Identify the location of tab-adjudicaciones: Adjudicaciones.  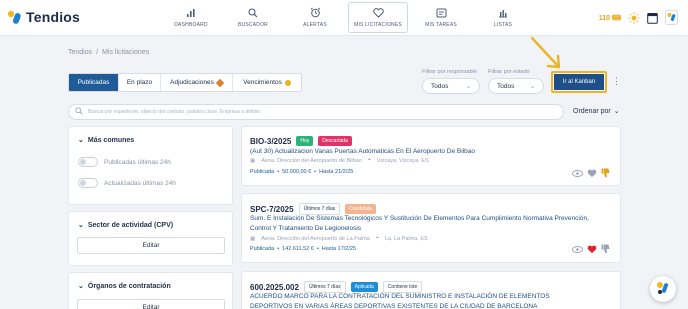
(197, 82).